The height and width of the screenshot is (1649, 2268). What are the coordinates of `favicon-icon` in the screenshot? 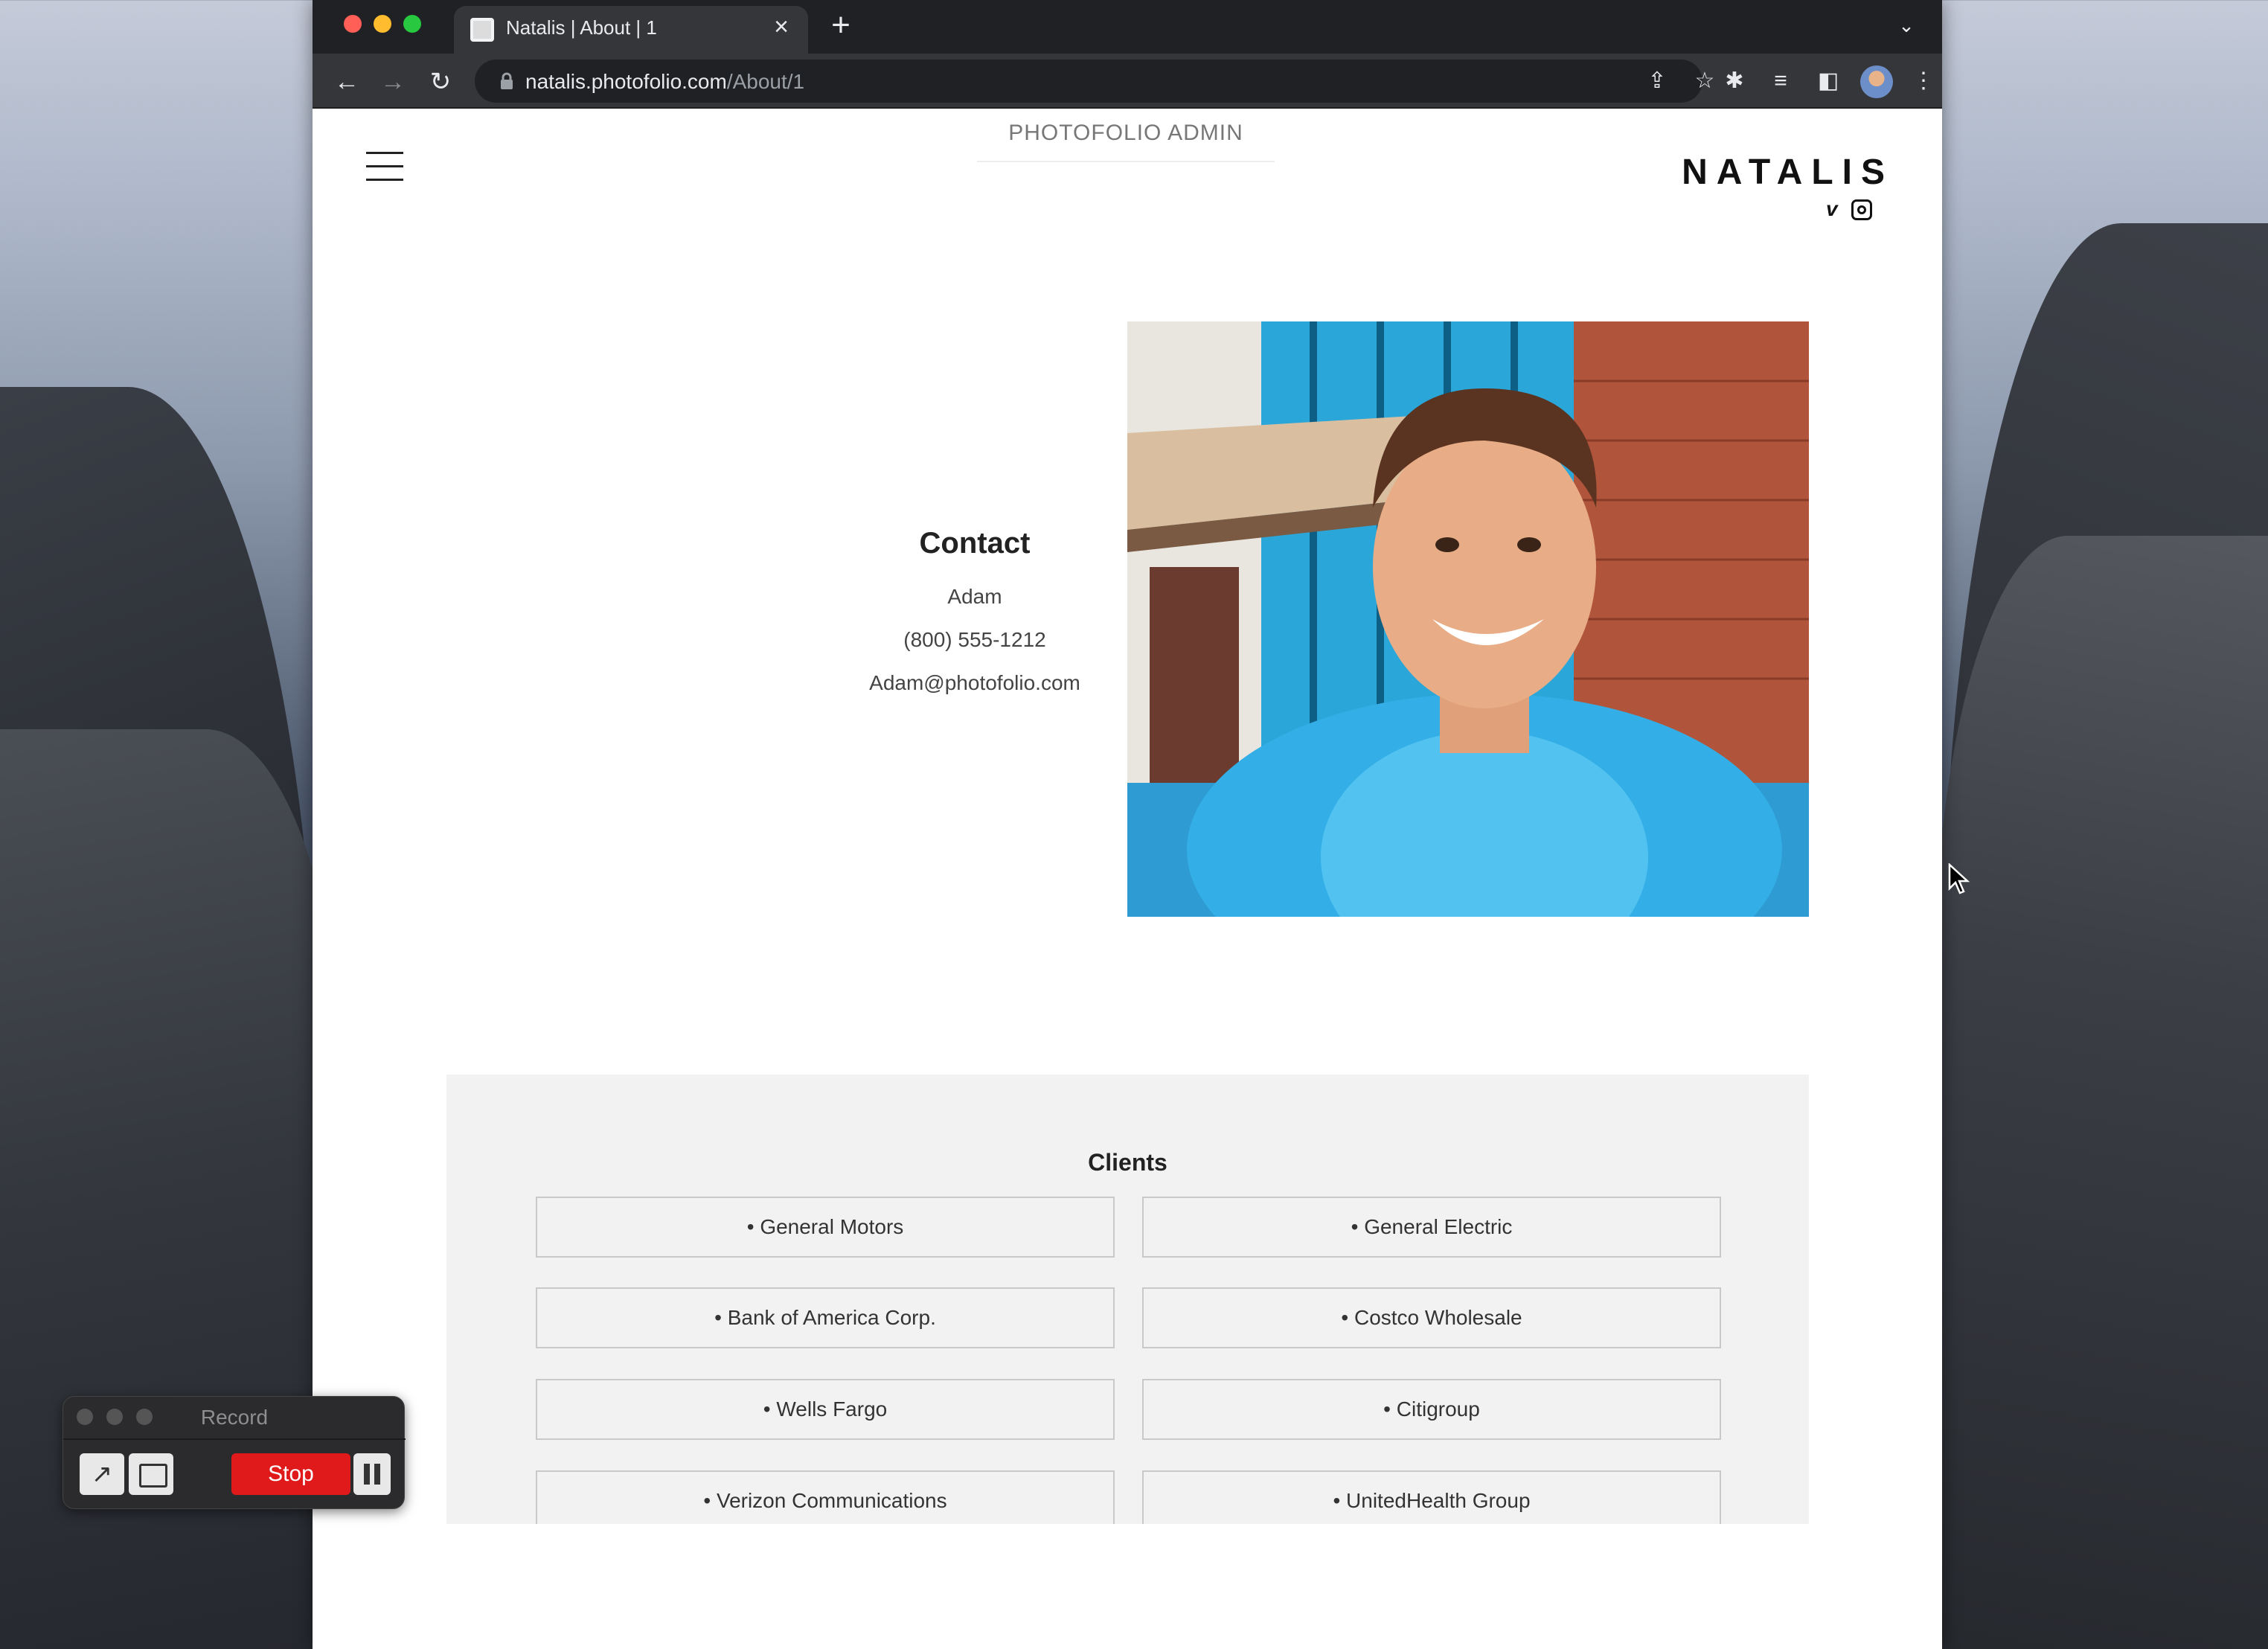 It's located at (482, 30).